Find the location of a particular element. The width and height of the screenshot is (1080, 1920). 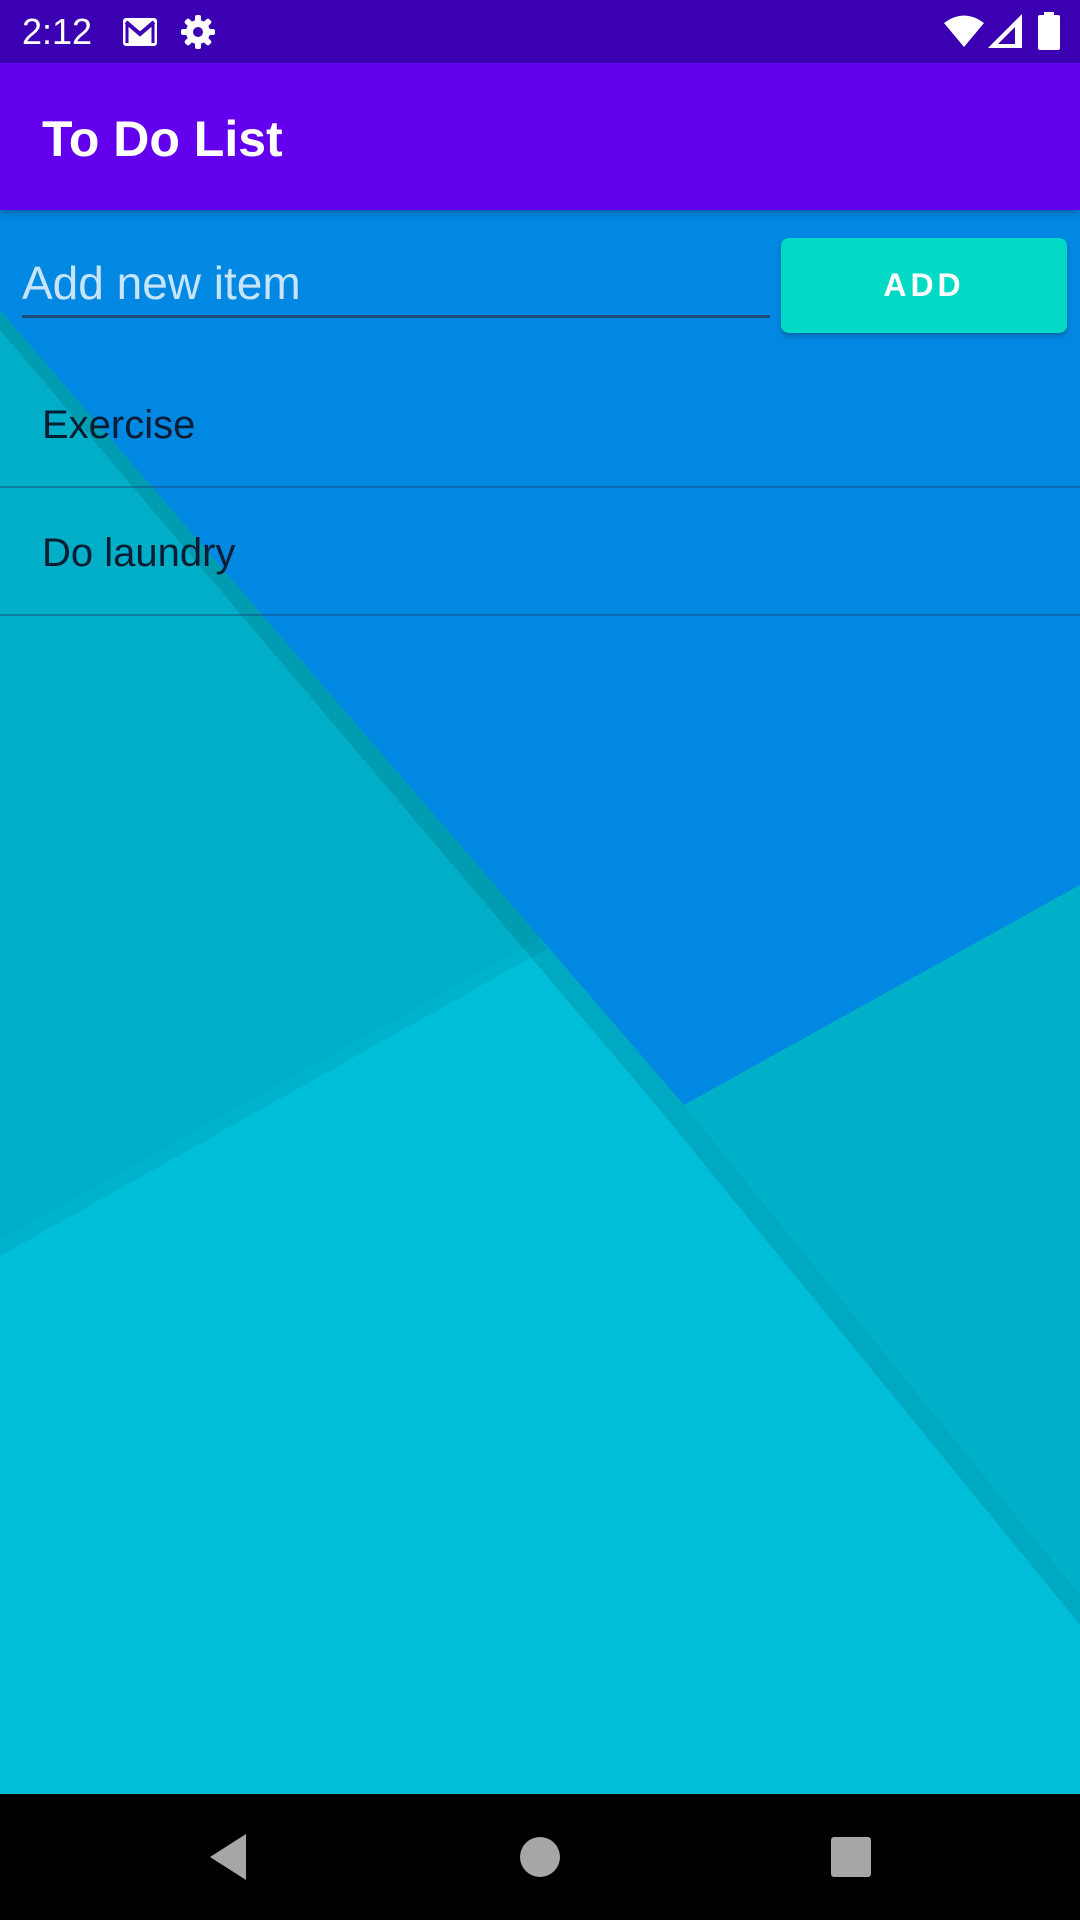

wifi-icon is located at coordinates (964, 31).